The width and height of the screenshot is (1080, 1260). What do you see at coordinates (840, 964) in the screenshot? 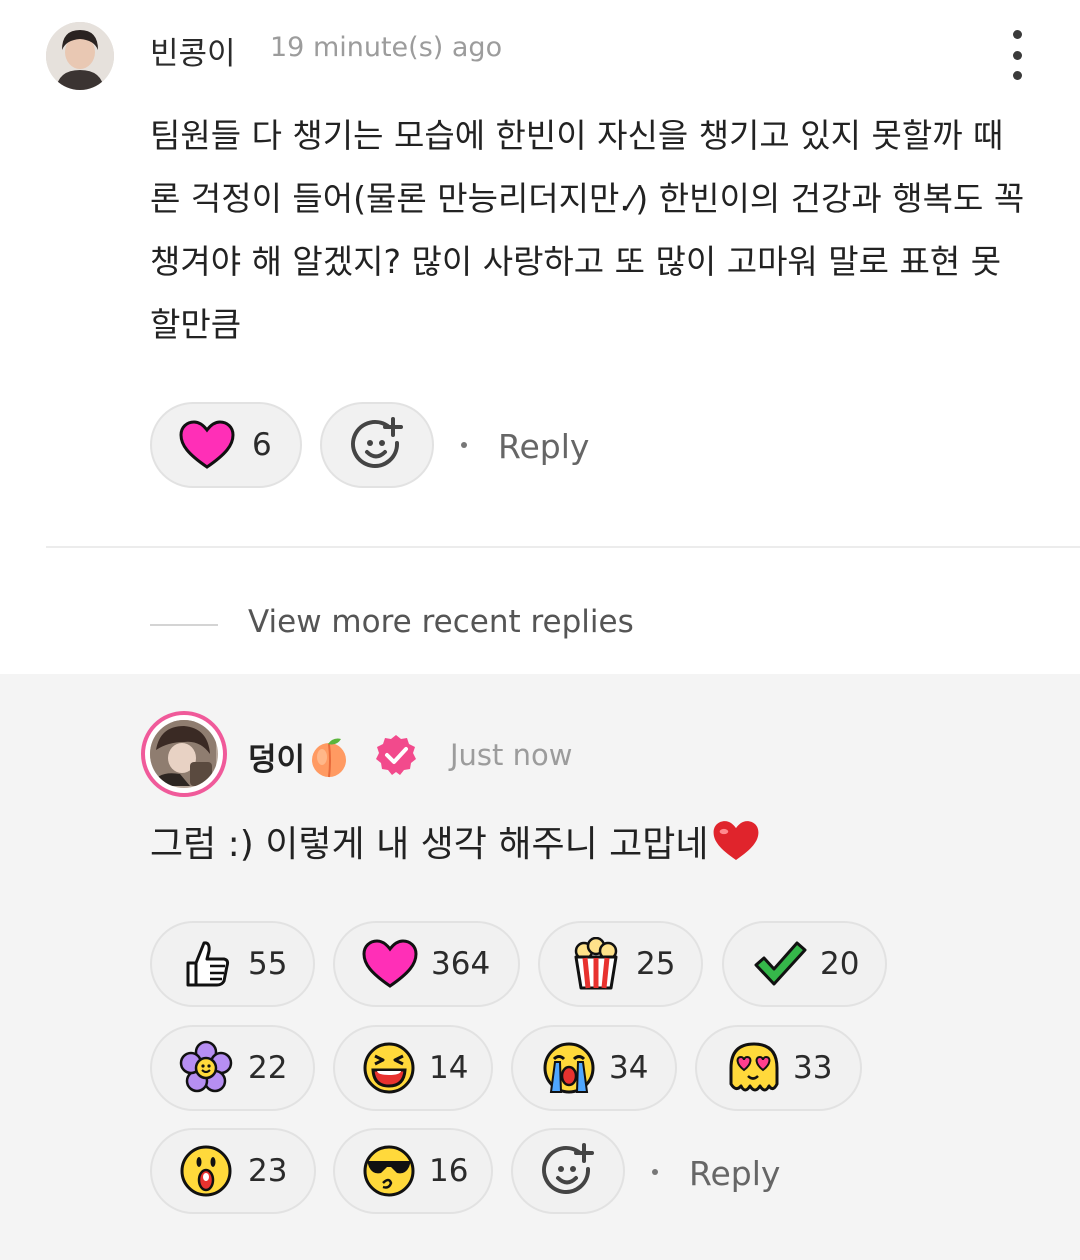
I see `reaction-count: 20` at bounding box center [840, 964].